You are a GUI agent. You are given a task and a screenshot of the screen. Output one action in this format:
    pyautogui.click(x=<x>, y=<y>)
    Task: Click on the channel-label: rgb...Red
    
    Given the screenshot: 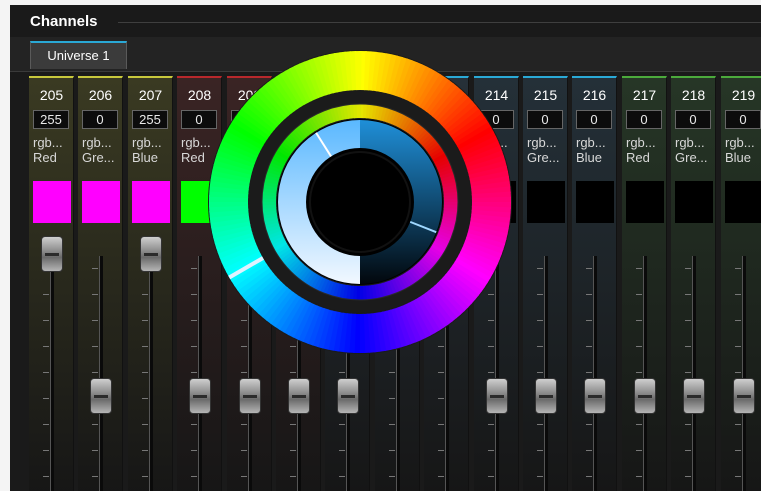 What is the action you would take?
    pyautogui.click(x=52, y=150)
    